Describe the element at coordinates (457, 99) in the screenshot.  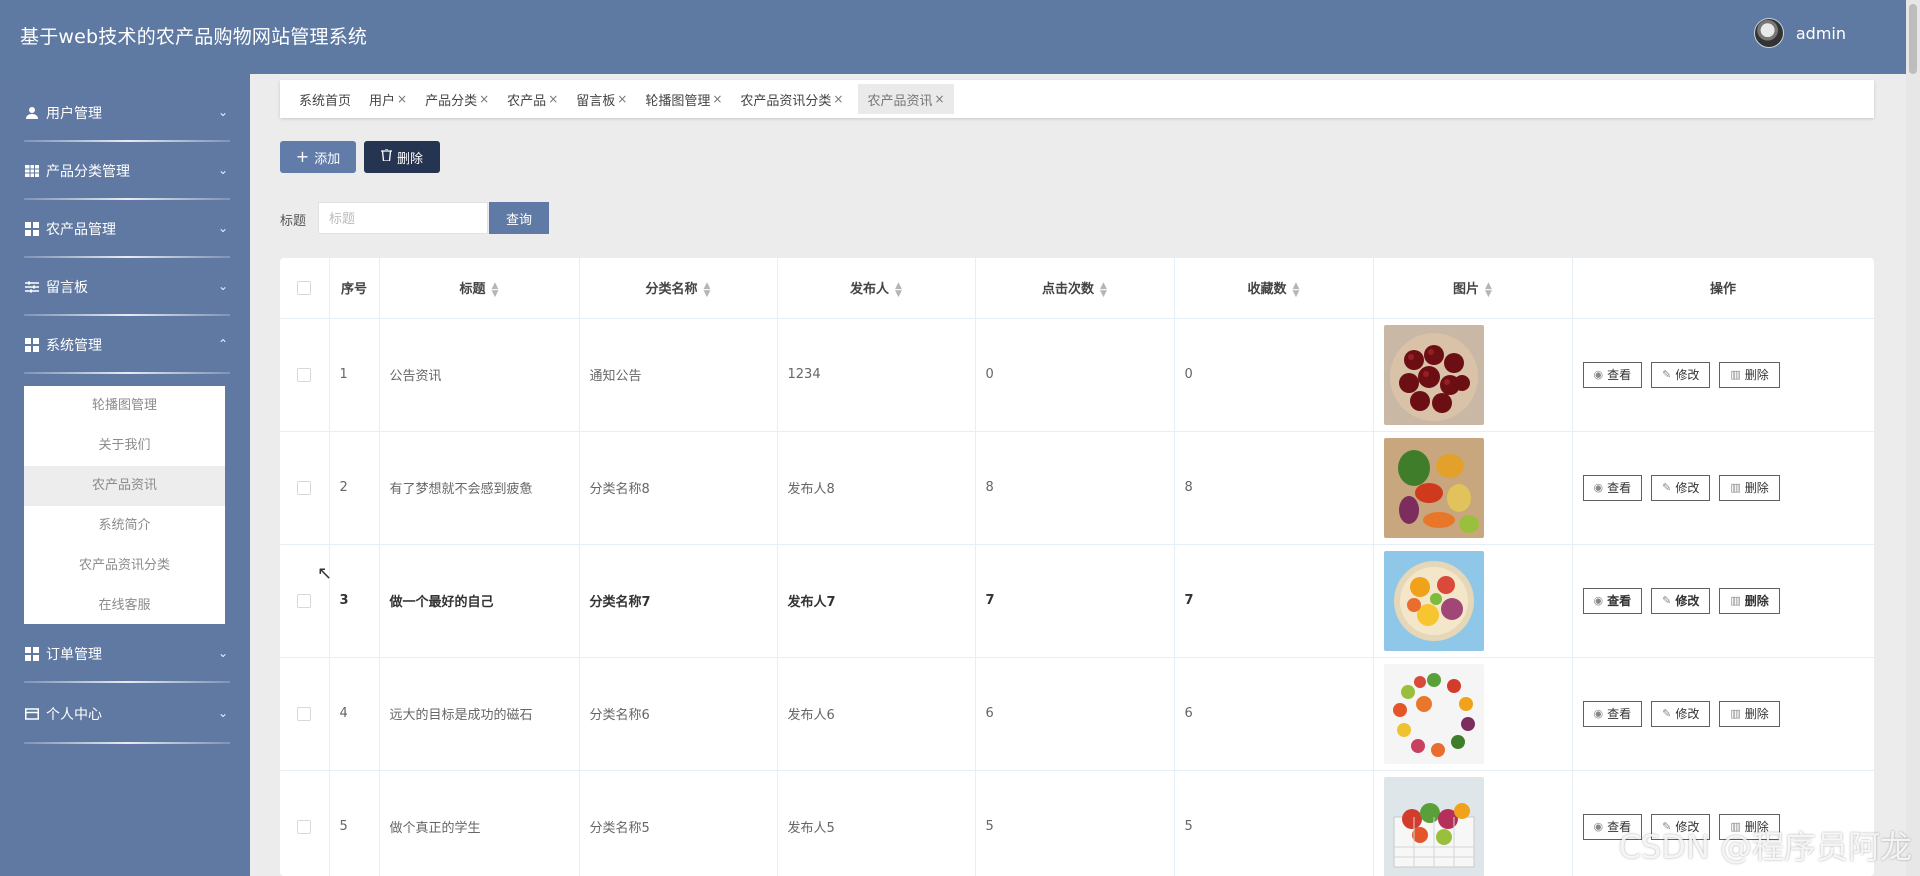
I see `tab-product-category: 产品分类 ×` at that location.